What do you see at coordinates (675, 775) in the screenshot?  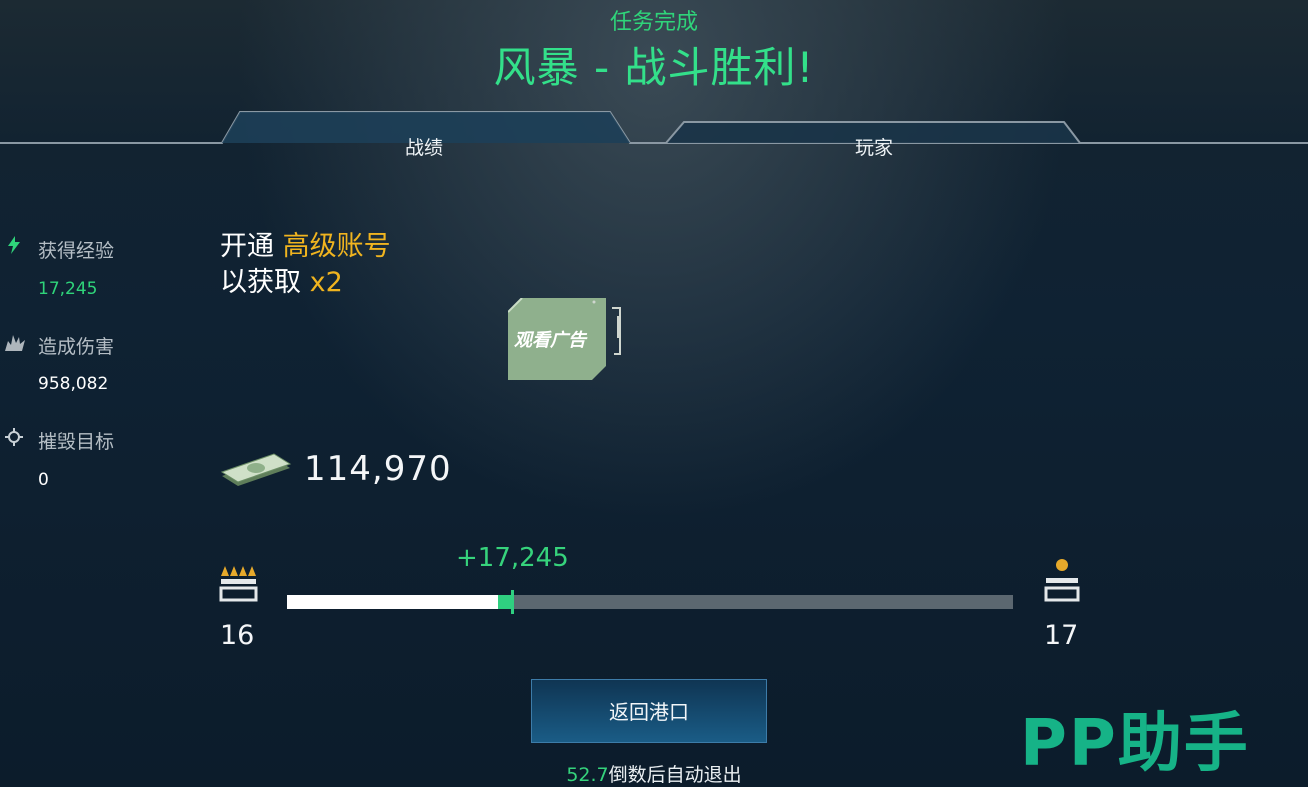 I see `countdown-text: 倒数后自动退出` at bounding box center [675, 775].